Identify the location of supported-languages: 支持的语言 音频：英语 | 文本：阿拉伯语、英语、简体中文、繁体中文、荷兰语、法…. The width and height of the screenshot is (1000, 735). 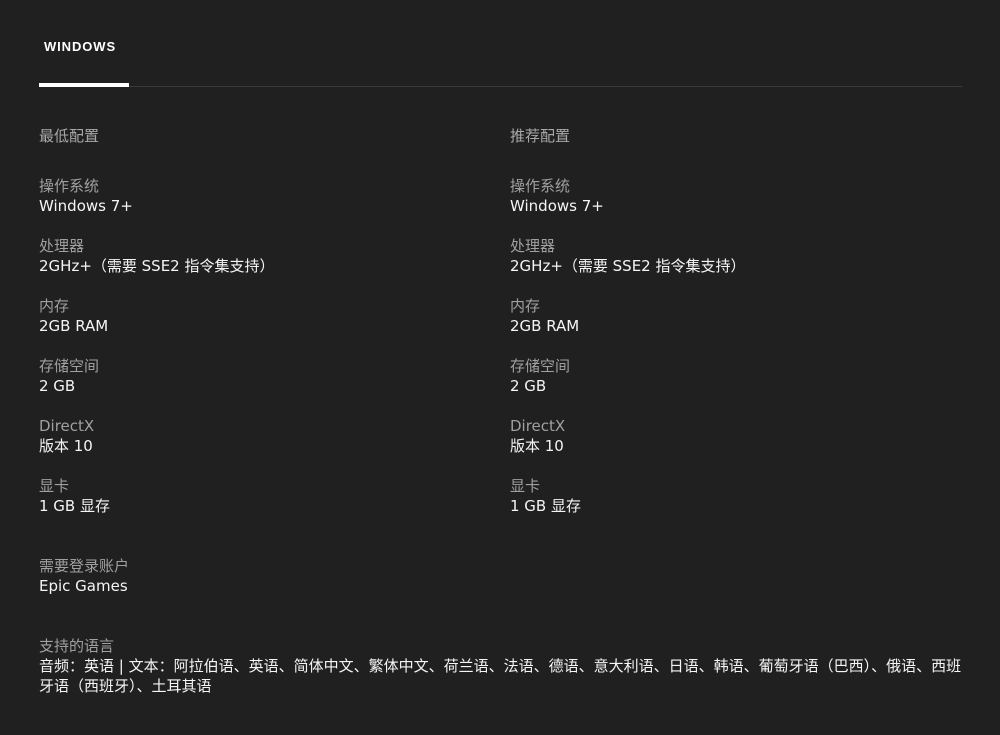
(504, 666).